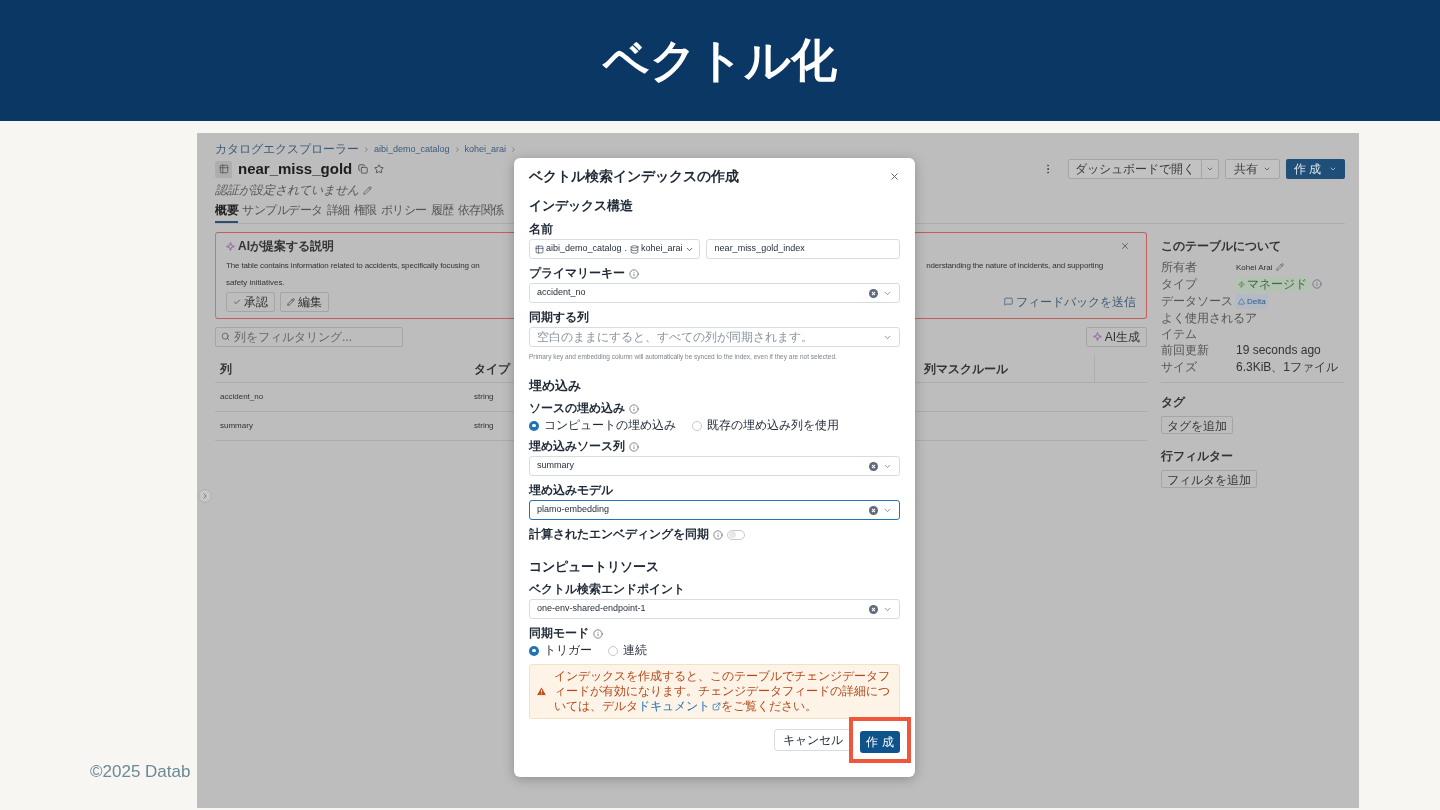 The width and height of the screenshot is (1440, 810). What do you see at coordinates (1241, 284) in the screenshot?
I see `lightning-icon` at bounding box center [1241, 284].